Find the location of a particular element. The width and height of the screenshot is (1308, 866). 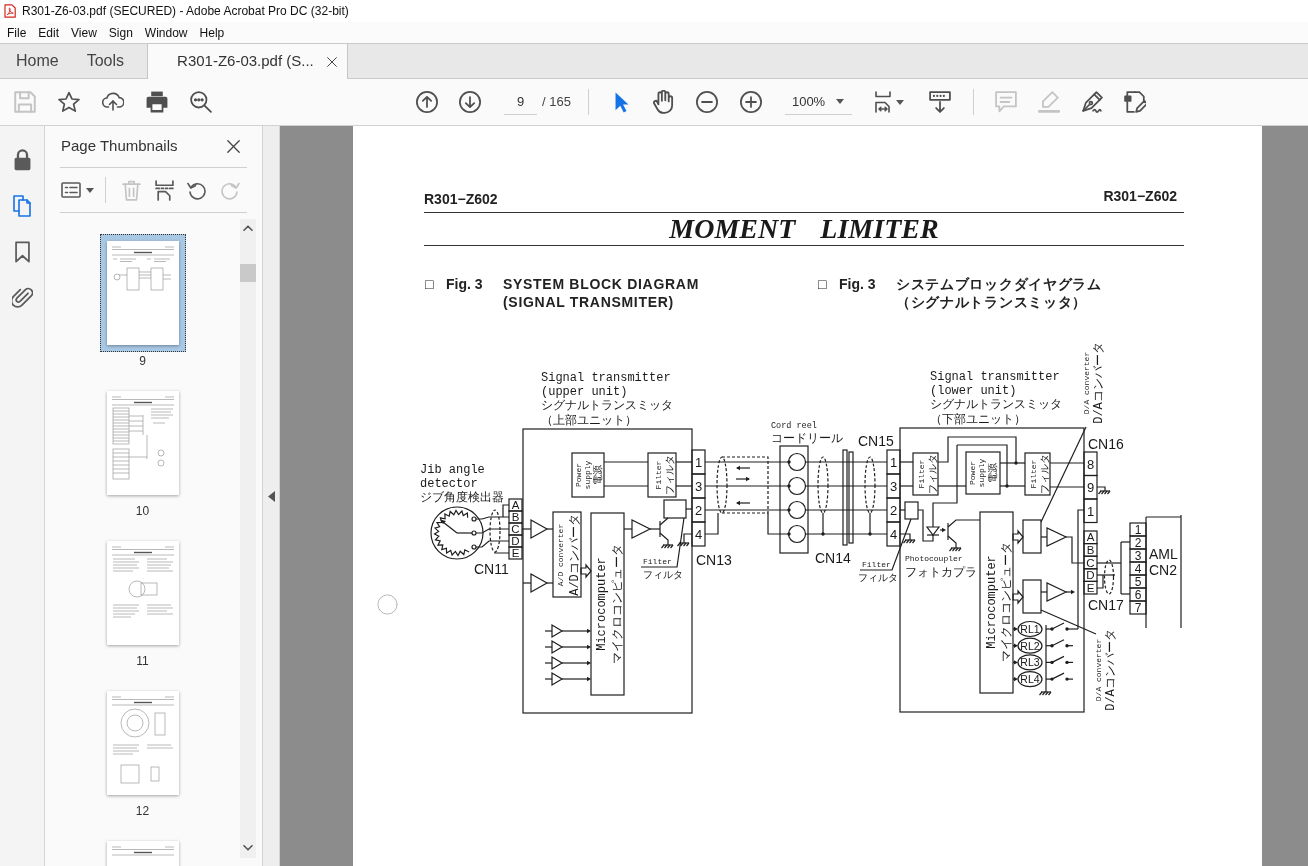

unit-title: (upper unit) is located at coordinates (584, 392).